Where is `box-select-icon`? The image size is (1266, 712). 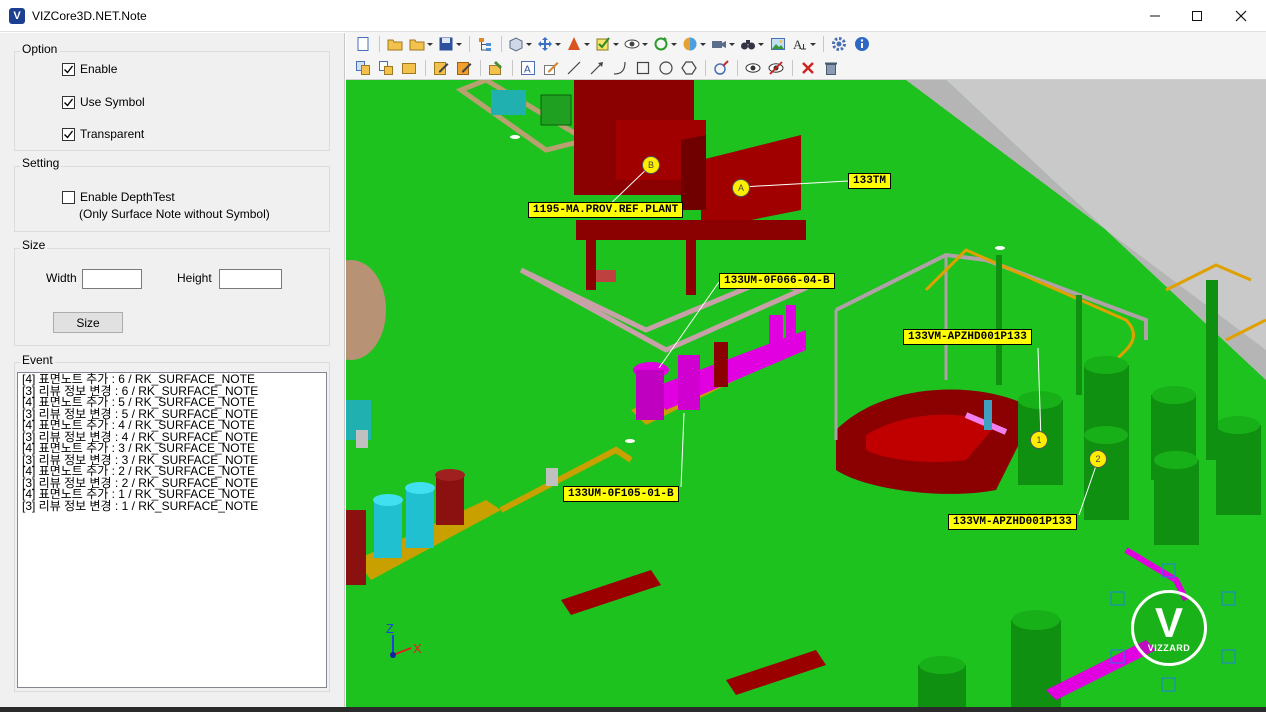 box-select-icon is located at coordinates (520, 44).